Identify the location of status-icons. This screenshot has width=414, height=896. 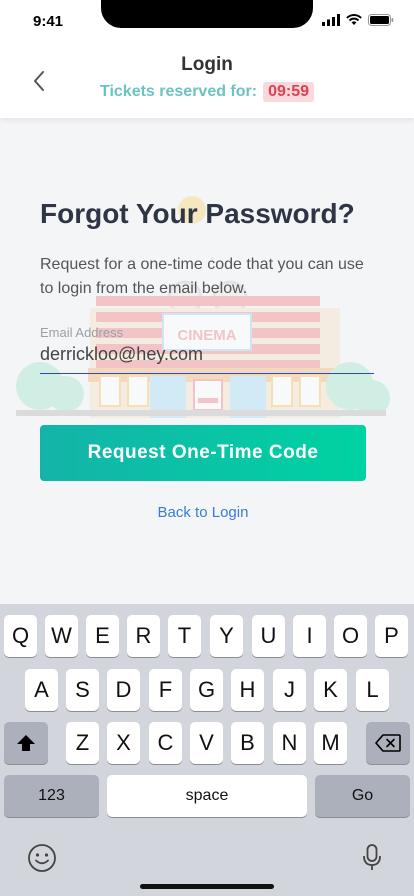
(358, 20).